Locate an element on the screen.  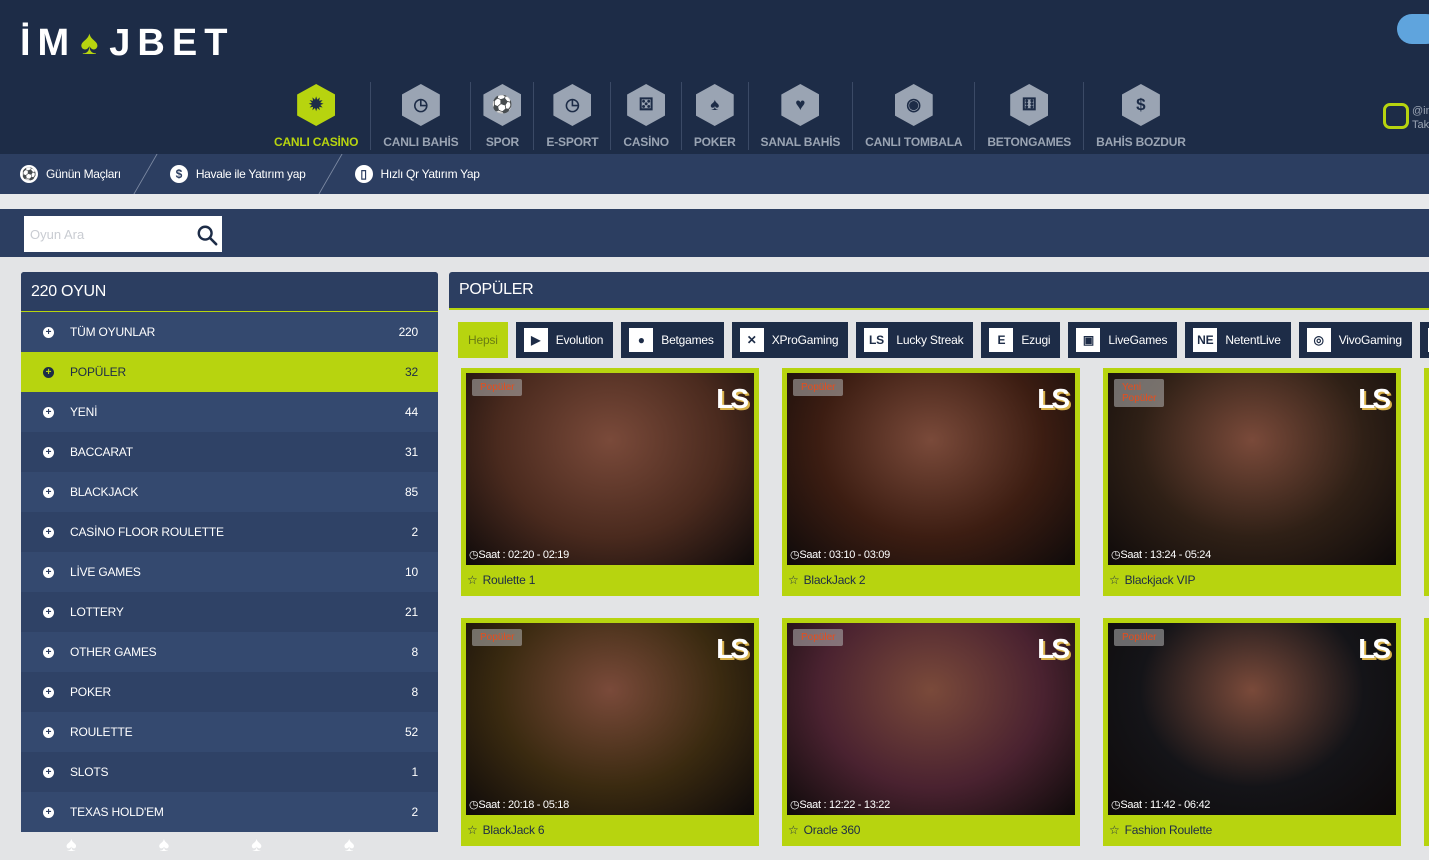
game-hours-row: ◷Saat : 13:24 - 05:24 is located at coordinates (1161, 554).